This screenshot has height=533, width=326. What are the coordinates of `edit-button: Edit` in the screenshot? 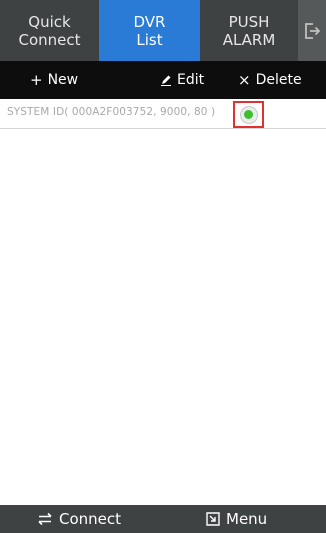 It's located at (182, 80).